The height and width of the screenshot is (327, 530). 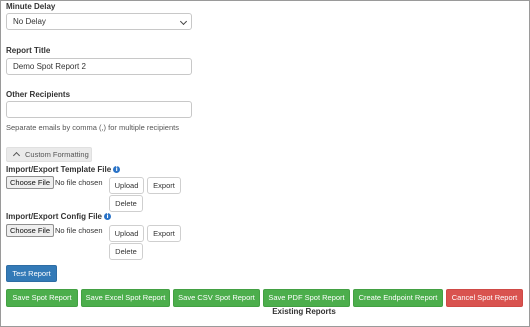 I want to click on config-file-label: Import/Export Config File i, so click(x=58, y=216).